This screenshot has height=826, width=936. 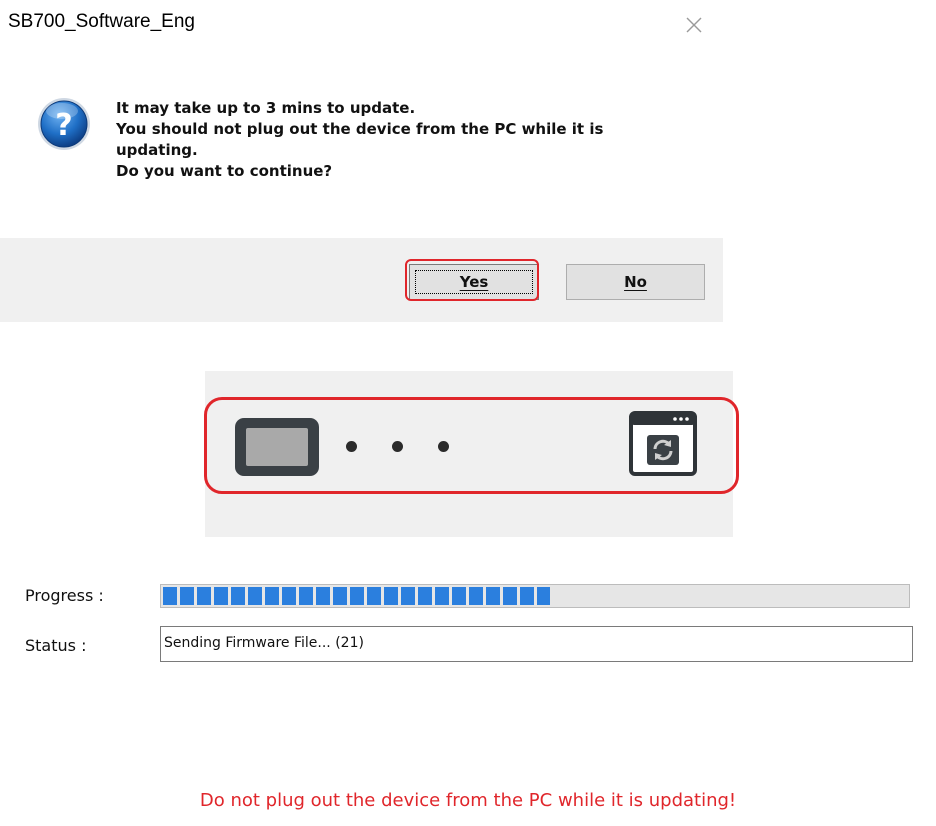 I want to click on progress-label: Progress :, so click(x=64, y=595).